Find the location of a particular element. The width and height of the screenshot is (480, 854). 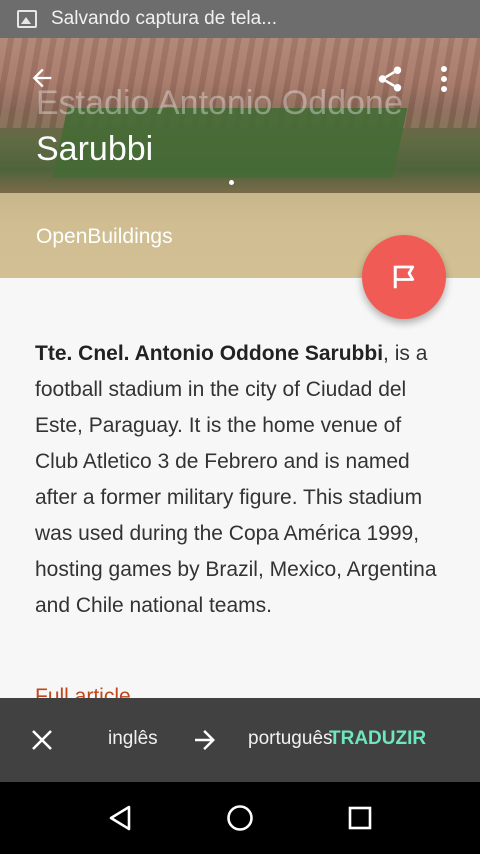

back-button is located at coordinates (42, 78).